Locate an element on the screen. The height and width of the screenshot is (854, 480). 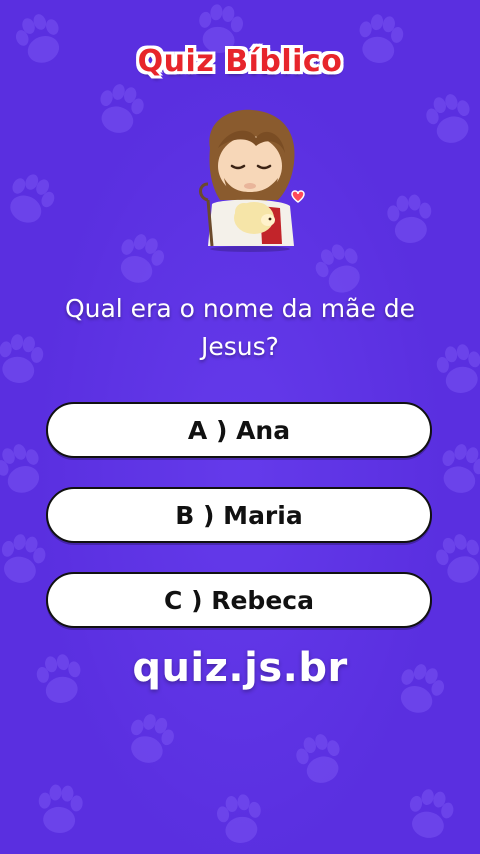
answer-option-c-label: C ) Rebeca is located at coordinates (239, 600).